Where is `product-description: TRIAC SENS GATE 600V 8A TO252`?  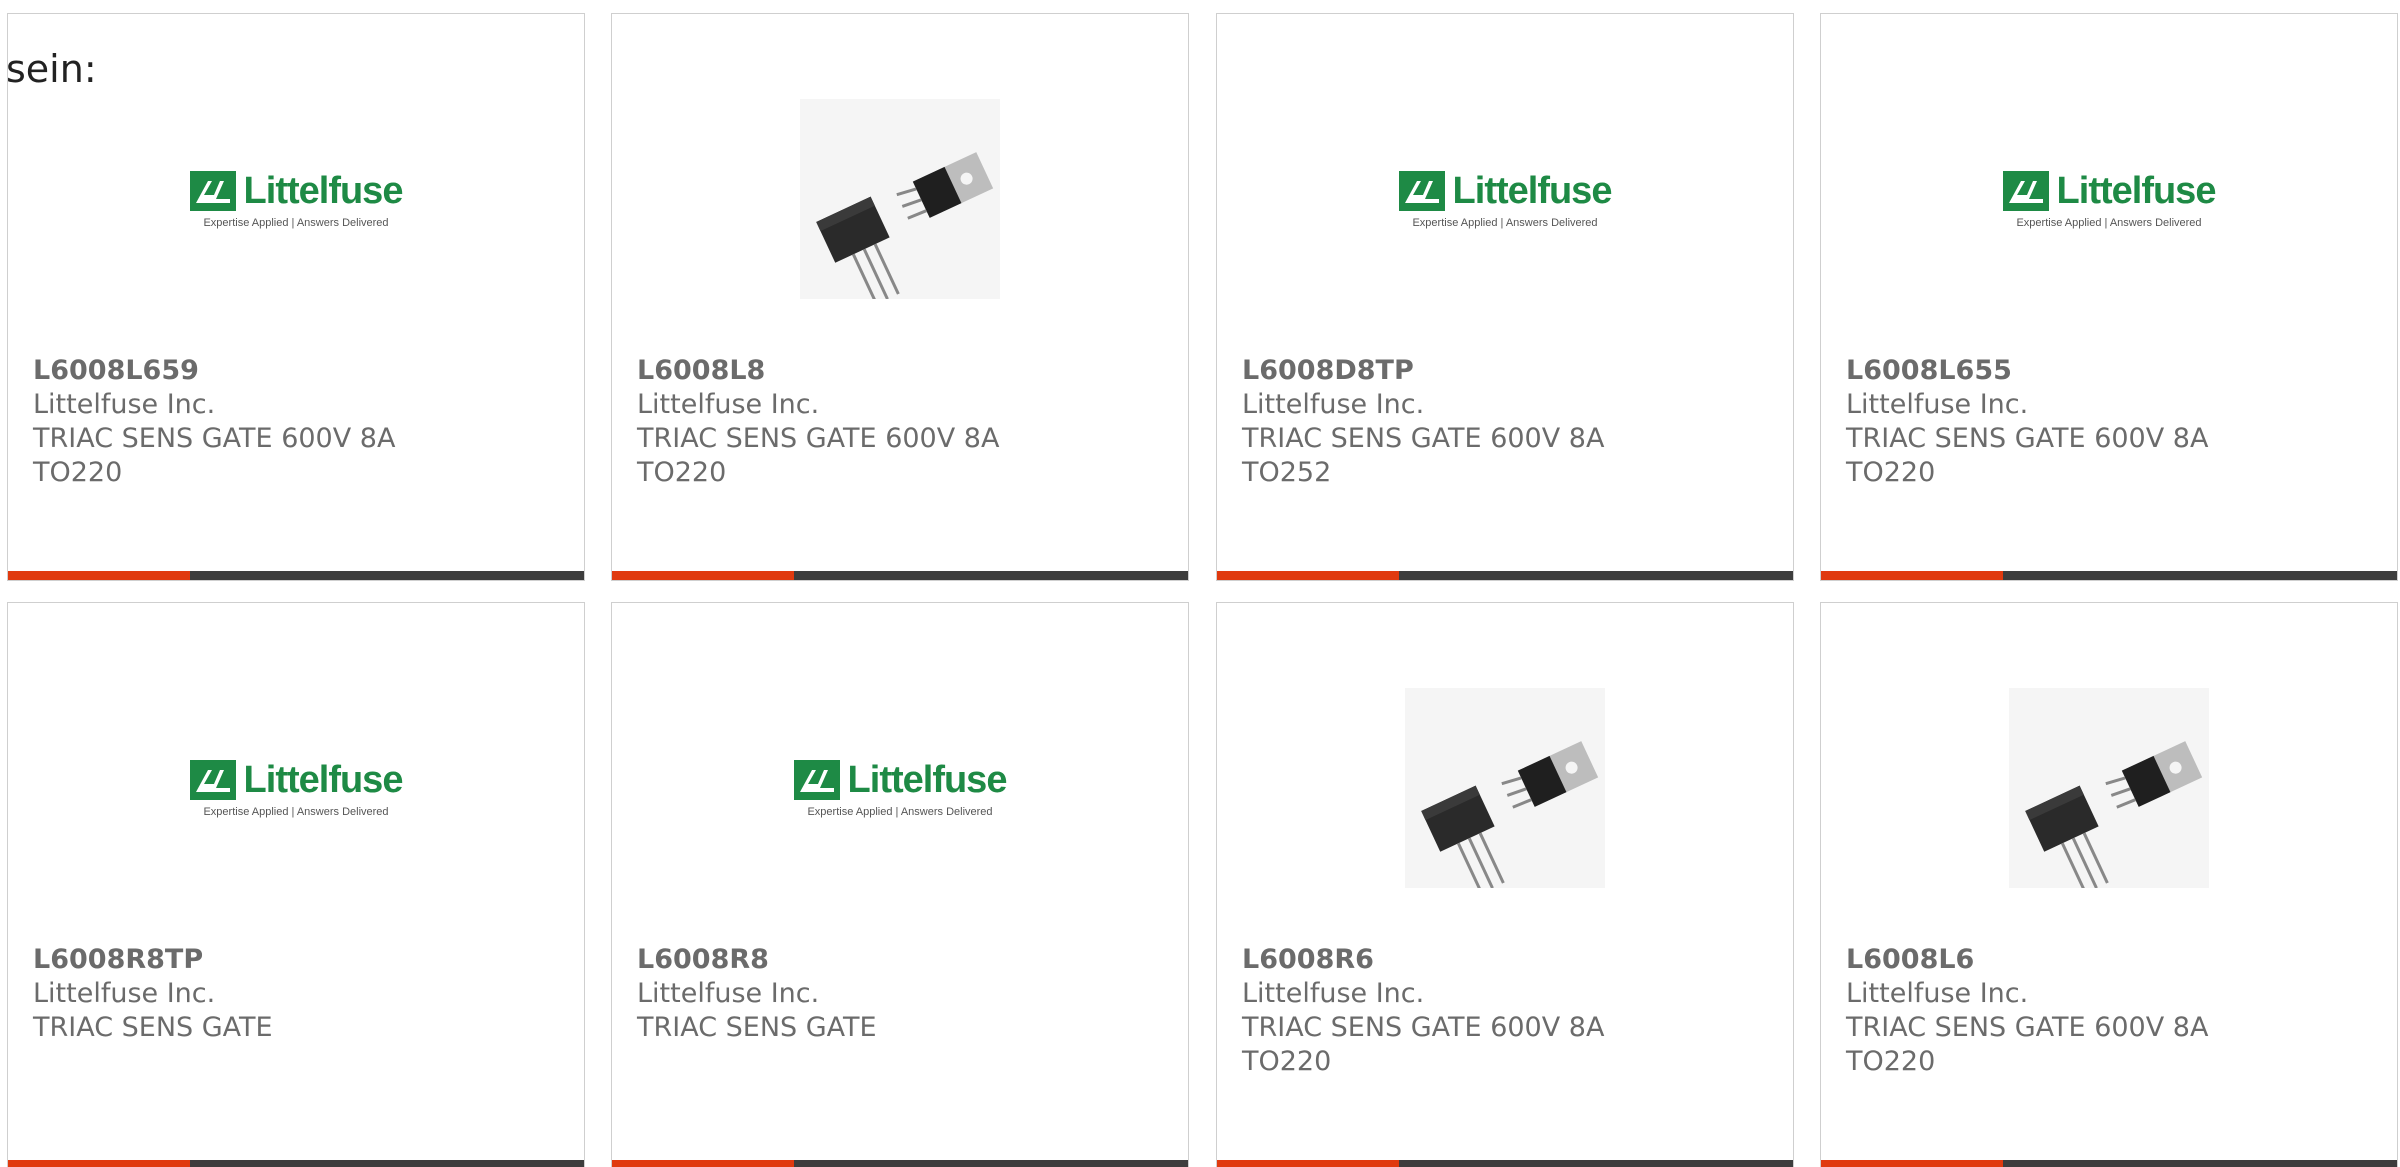 product-description: TRIAC SENS GATE 600V 8A TO252 is located at coordinates (1423, 455).